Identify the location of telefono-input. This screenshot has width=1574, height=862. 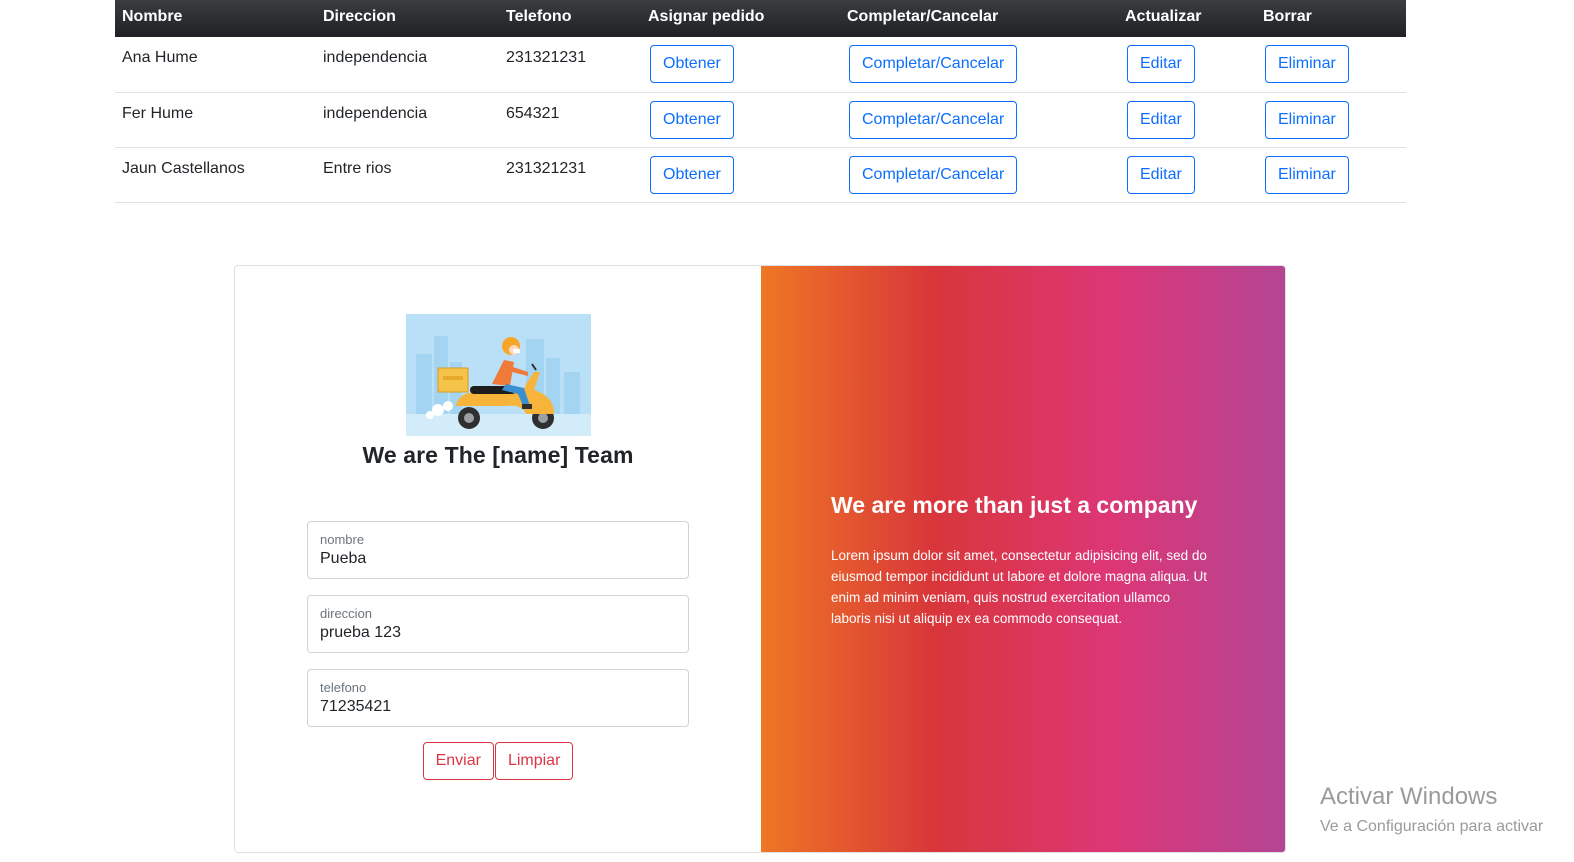
(497, 707).